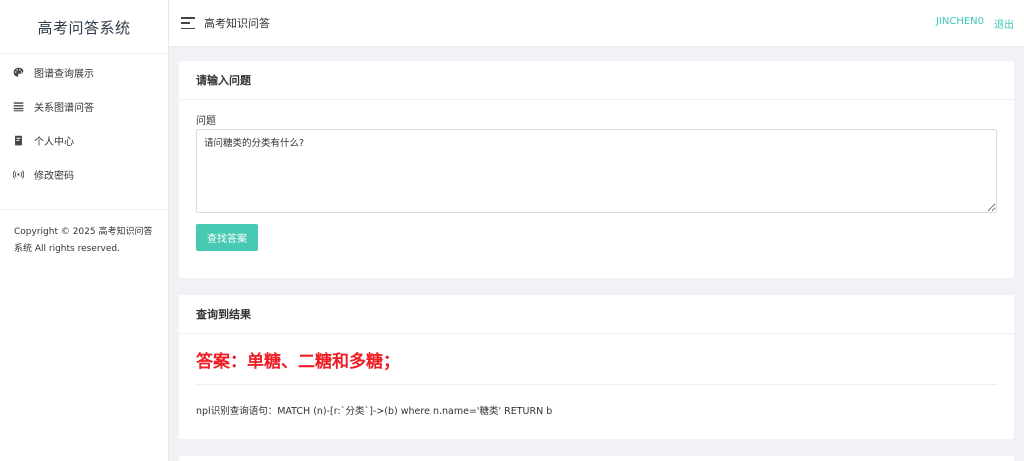 This screenshot has width=1024, height=461. What do you see at coordinates (227, 237) in the screenshot?
I see `find-answer-button: 查找答案` at bounding box center [227, 237].